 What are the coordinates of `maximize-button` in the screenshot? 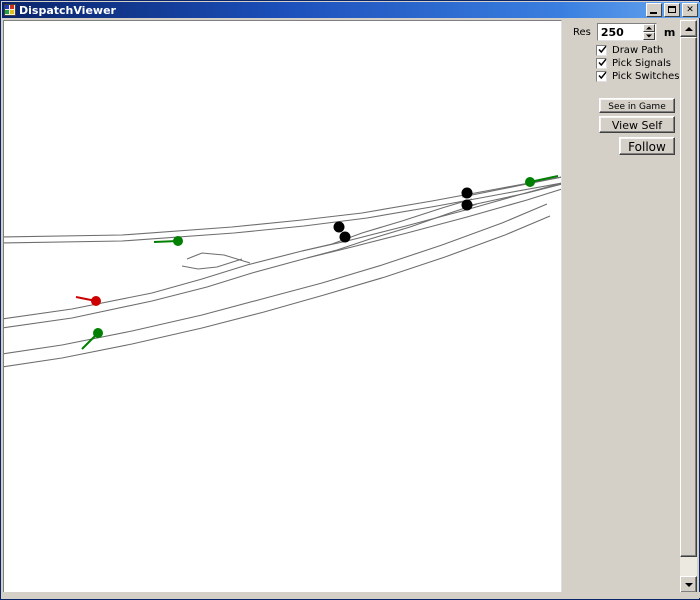 It's located at (672, 10).